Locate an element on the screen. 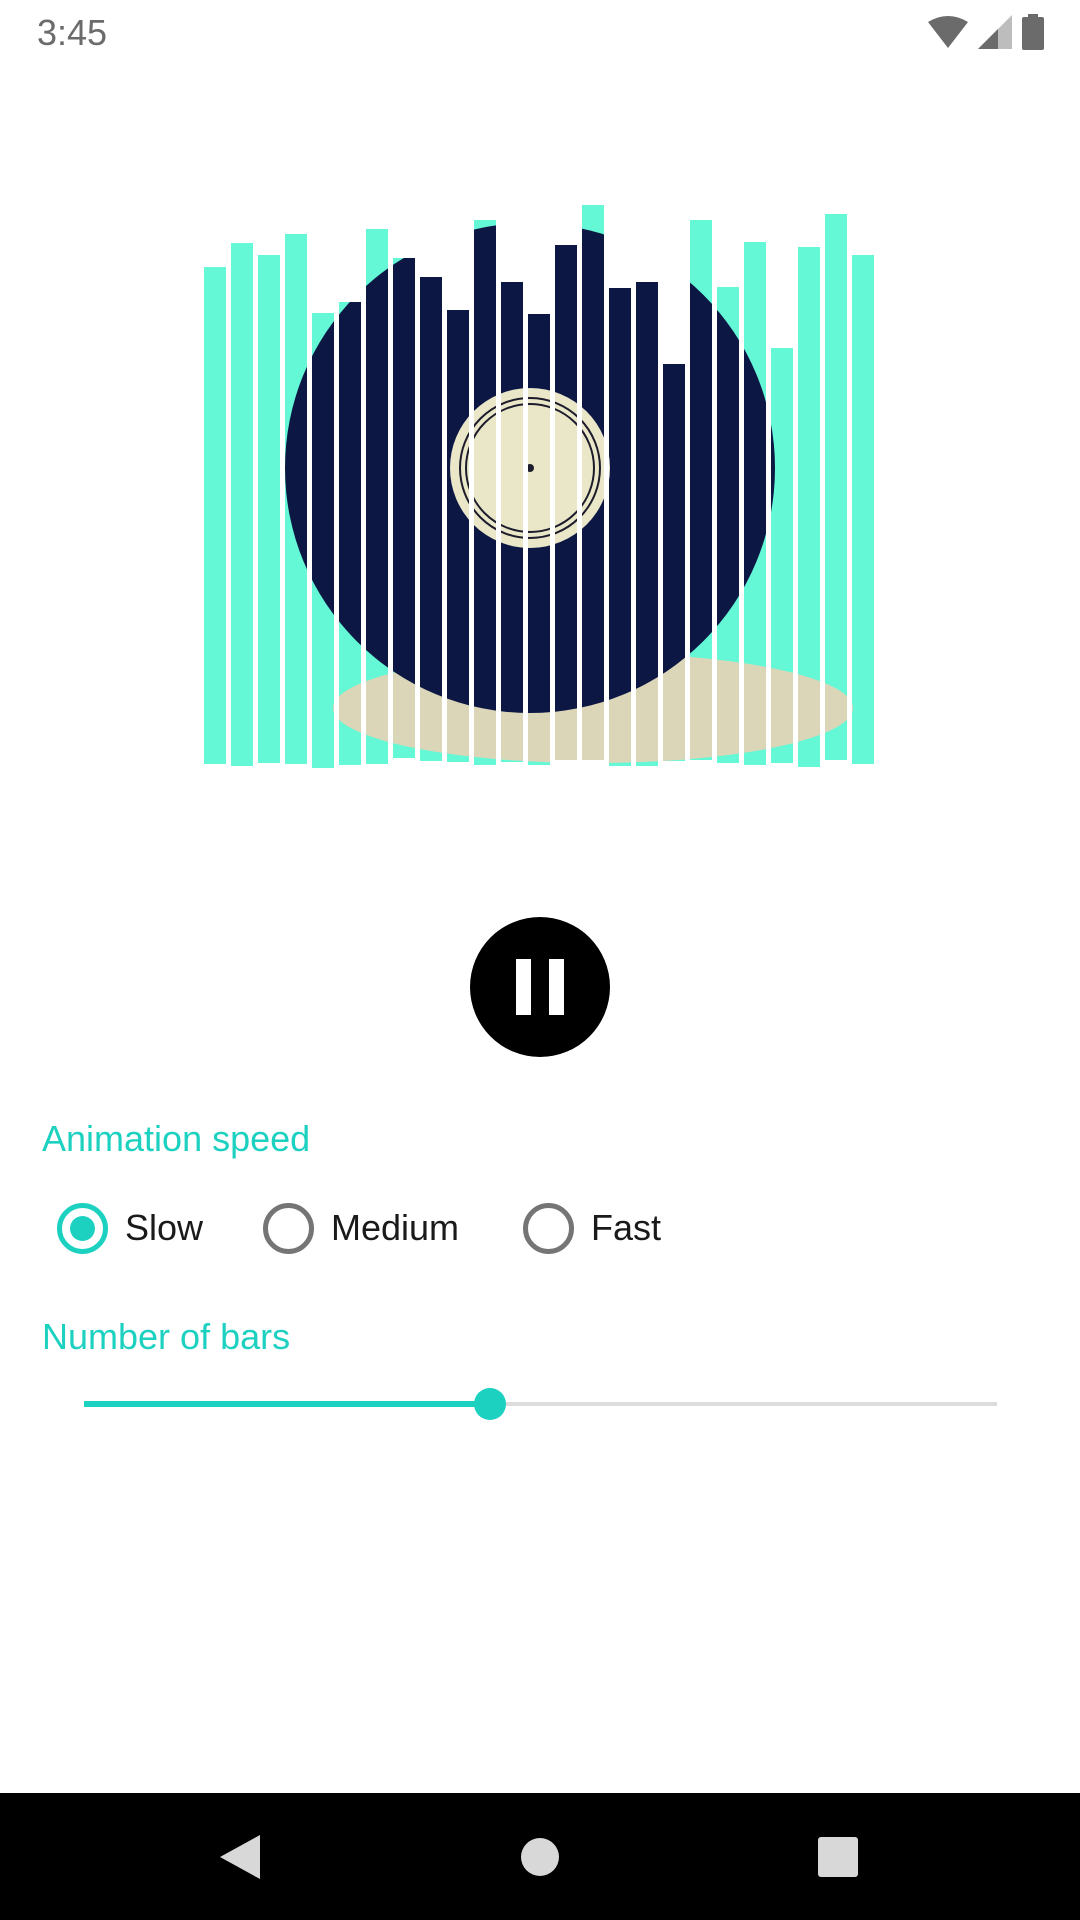 This screenshot has width=1080, height=1920. cell-signal-icon is located at coordinates (995, 32).